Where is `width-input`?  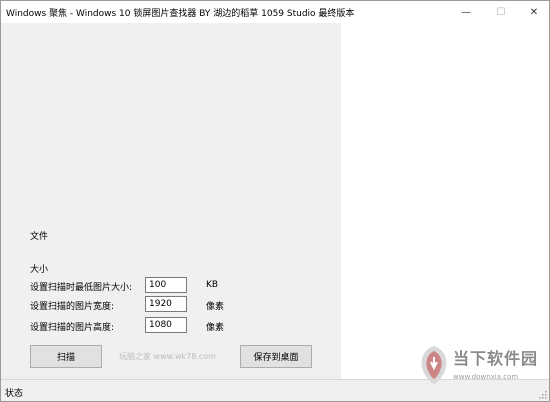 width-input is located at coordinates (166, 304).